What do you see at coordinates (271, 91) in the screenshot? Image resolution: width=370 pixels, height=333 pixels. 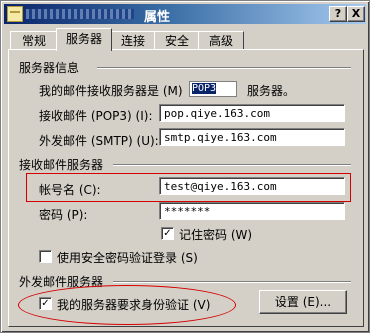 I see `incoming-type-suffix: 服务器。` at bounding box center [271, 91].